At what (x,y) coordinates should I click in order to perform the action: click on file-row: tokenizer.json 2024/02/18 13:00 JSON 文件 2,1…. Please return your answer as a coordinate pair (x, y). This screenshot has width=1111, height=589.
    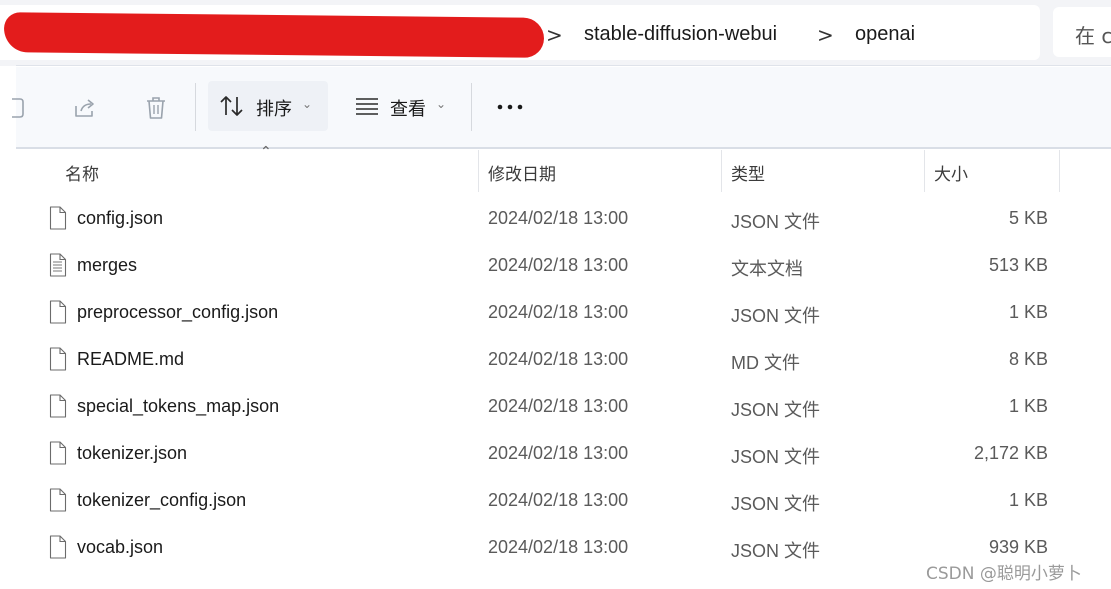
    Looking at the image, I should click on (546, 454).